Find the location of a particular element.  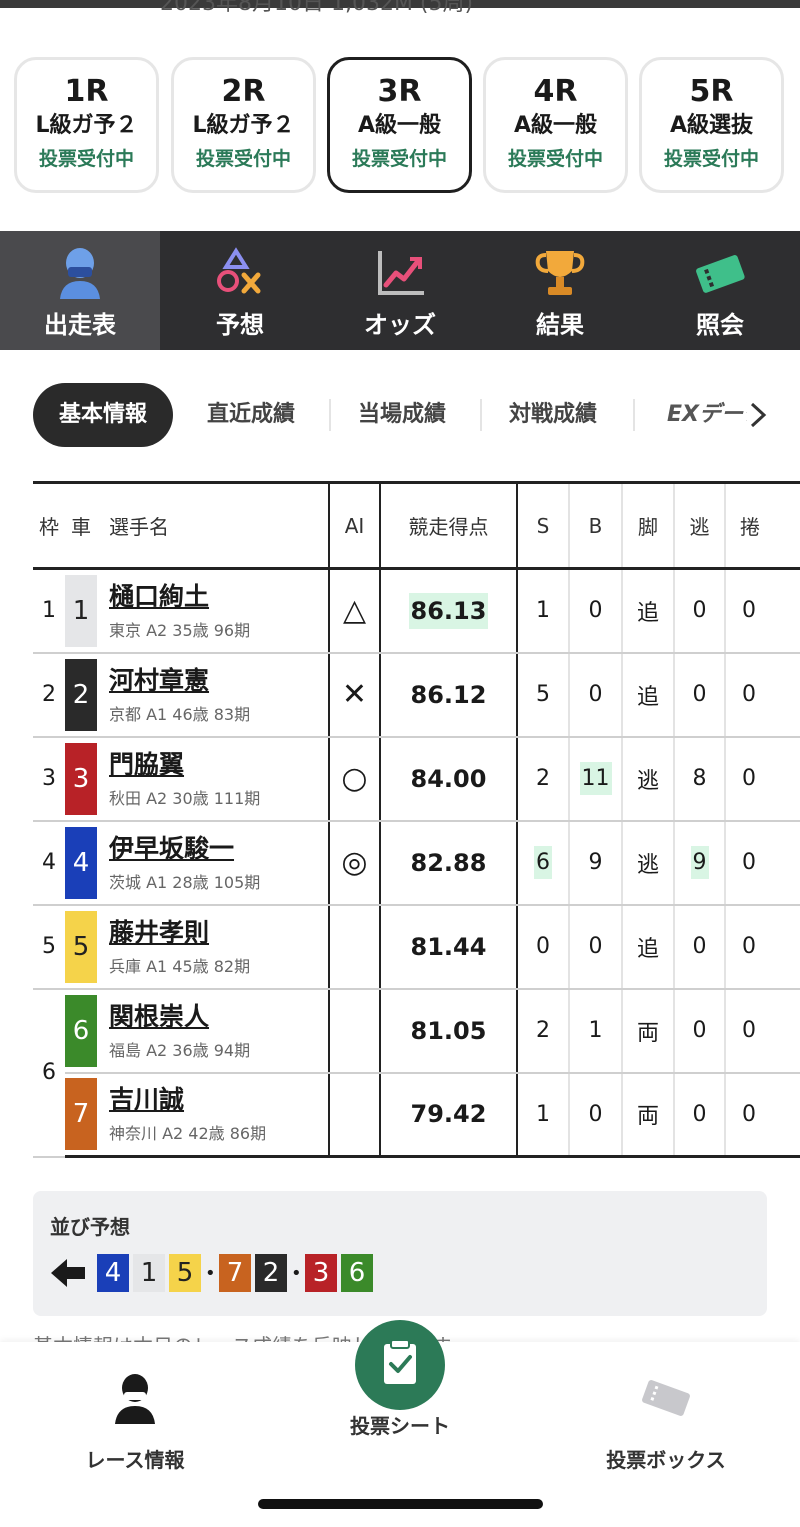

table-row: 5 5 藤井孝則 兵庫 A1 45歳 82期 81.44 0 0 追 0 0 is located at coordinates (416, 947).